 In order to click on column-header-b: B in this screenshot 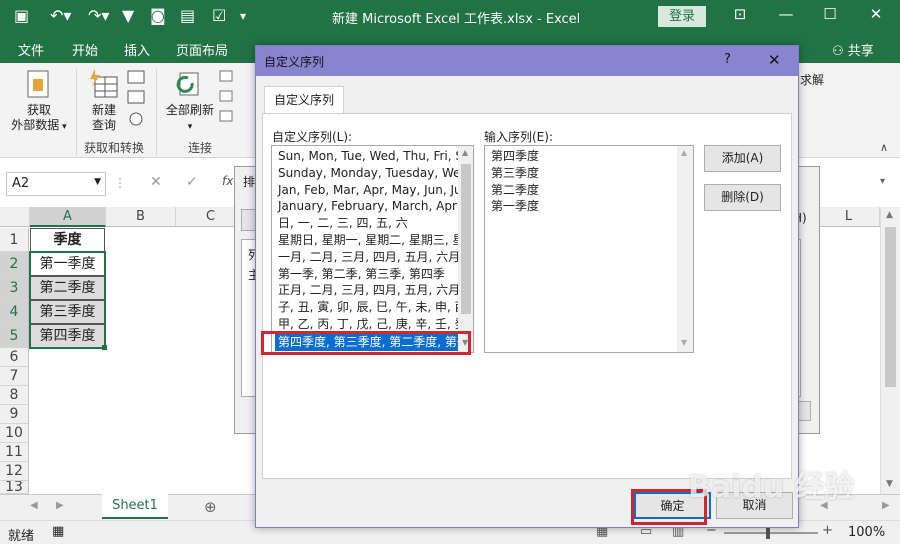, I will do `click(141, 217)`.